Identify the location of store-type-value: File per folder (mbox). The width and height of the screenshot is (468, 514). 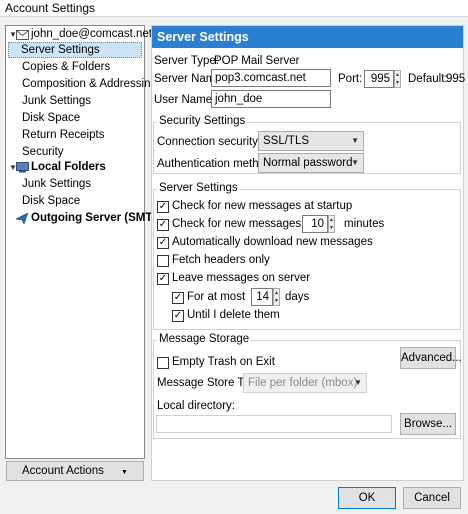
(303, 383).